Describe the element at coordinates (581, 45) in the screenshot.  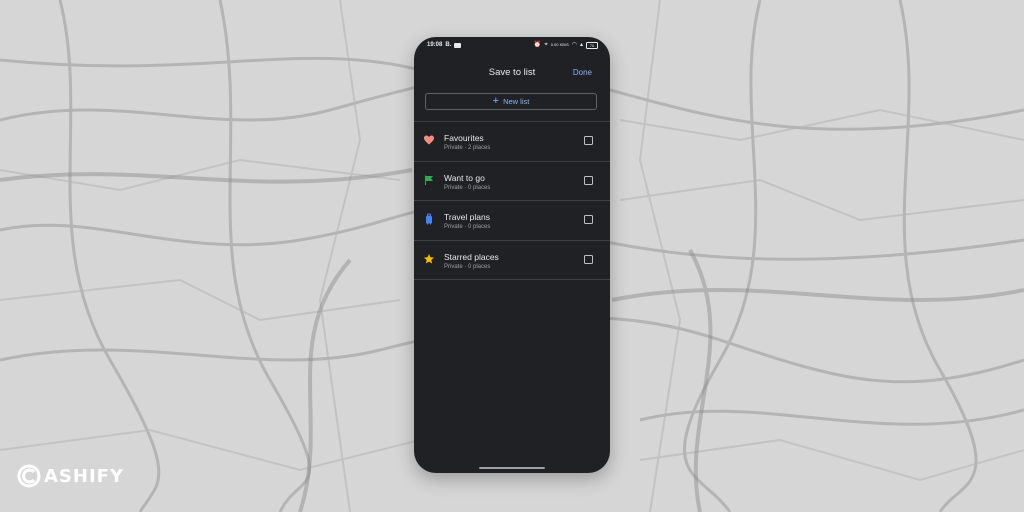
I see `signal-icon: ▴` at that location.